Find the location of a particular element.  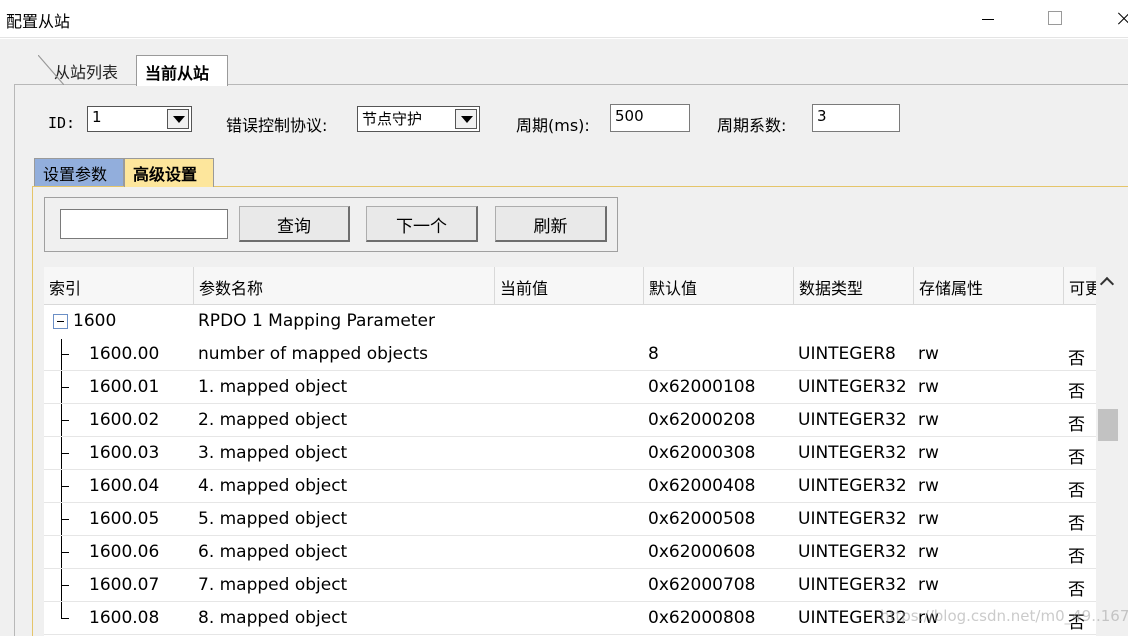

row-index: 1600.04 is located at coordinates (124, 486).